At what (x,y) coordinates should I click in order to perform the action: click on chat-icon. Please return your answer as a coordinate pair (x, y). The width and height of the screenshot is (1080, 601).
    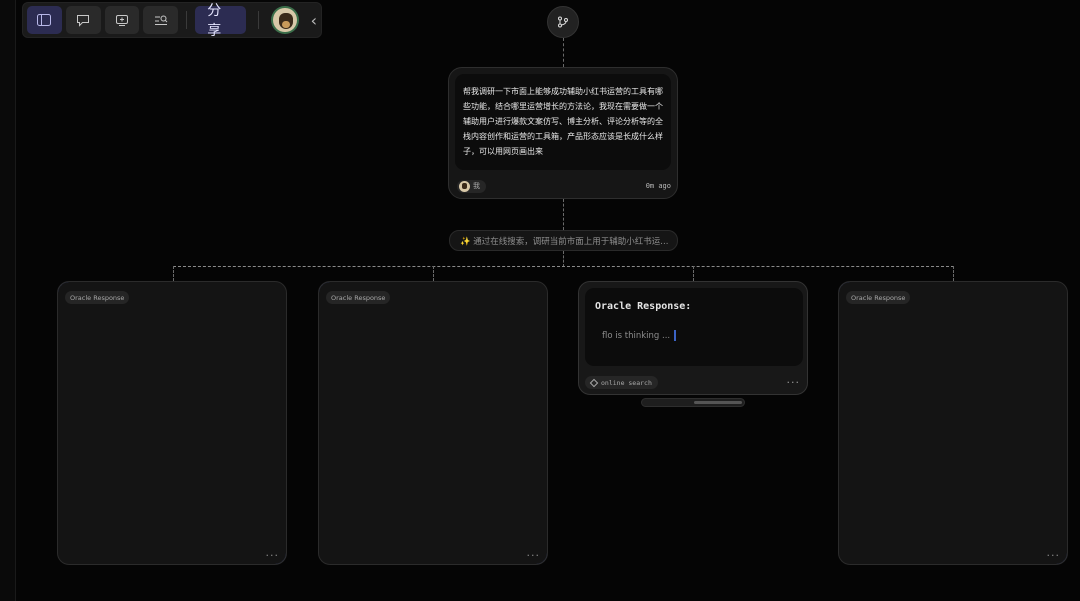
    Looking at the image, I should click on (83, 20).